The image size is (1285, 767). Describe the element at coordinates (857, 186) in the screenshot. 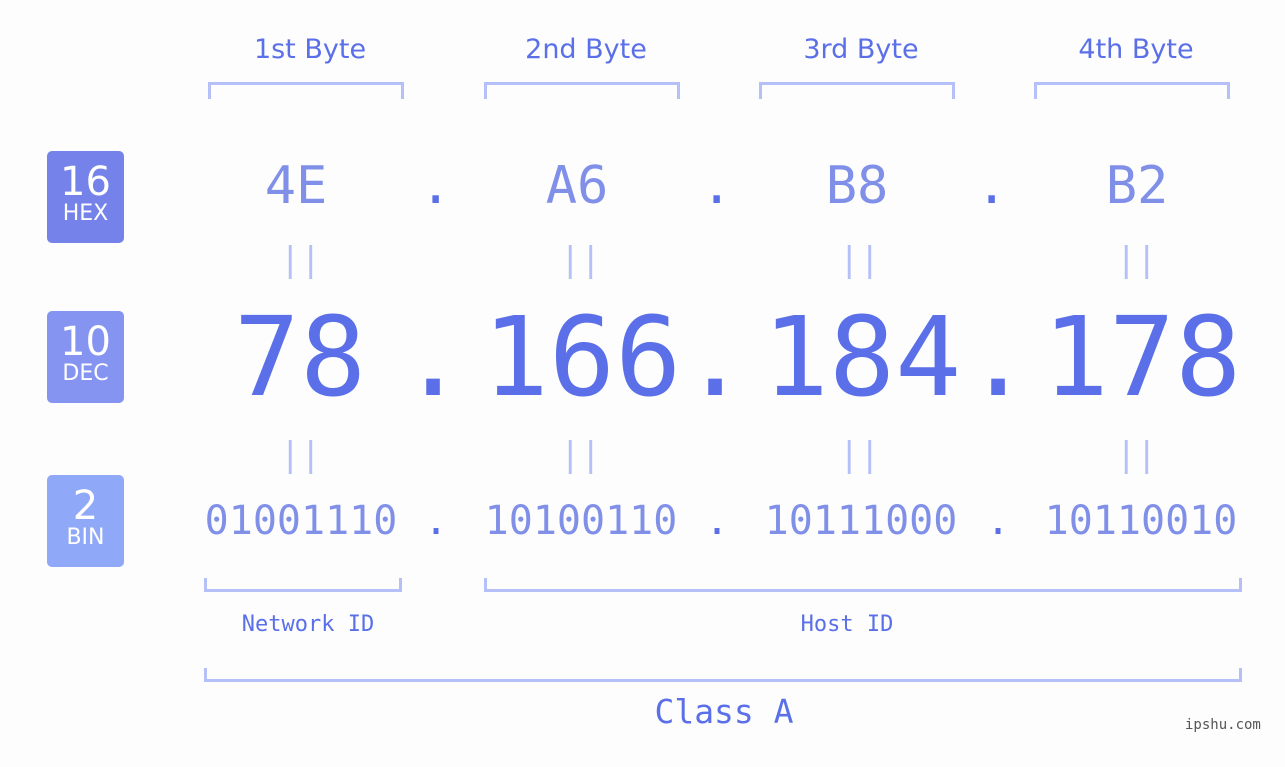

I see `hex-value-3: B8` at that location.